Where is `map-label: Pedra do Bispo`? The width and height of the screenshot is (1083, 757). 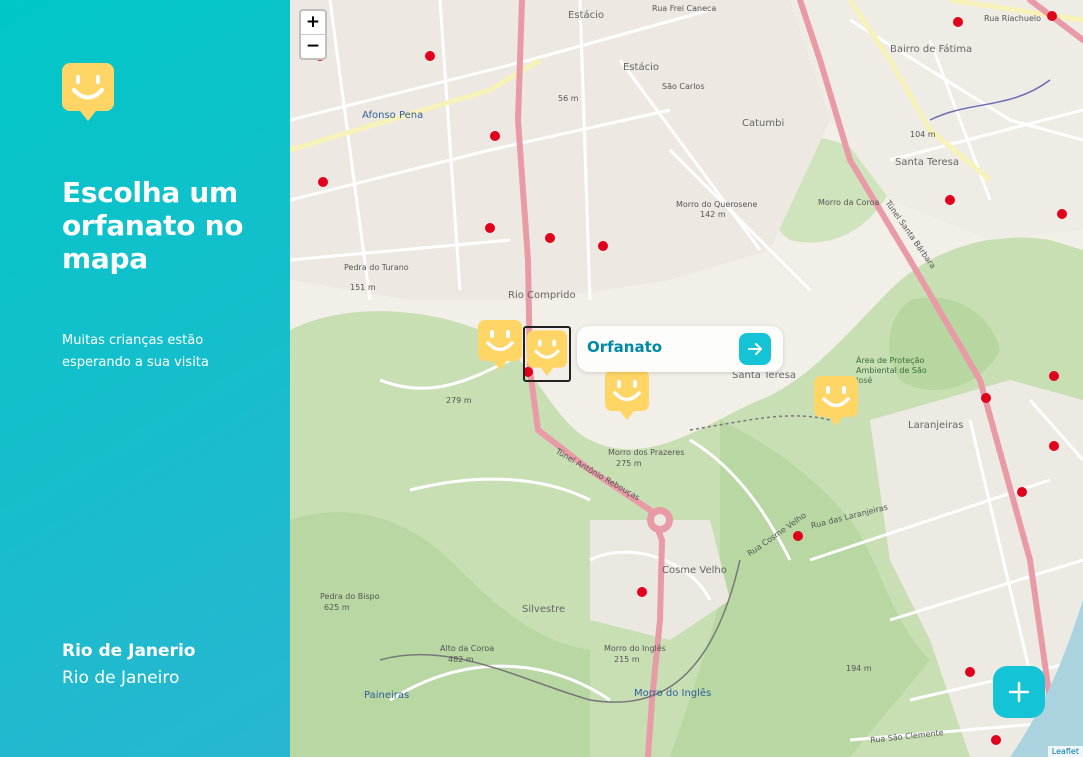 map-label: Pedra do Bispo is located at coordinates (350, 596).